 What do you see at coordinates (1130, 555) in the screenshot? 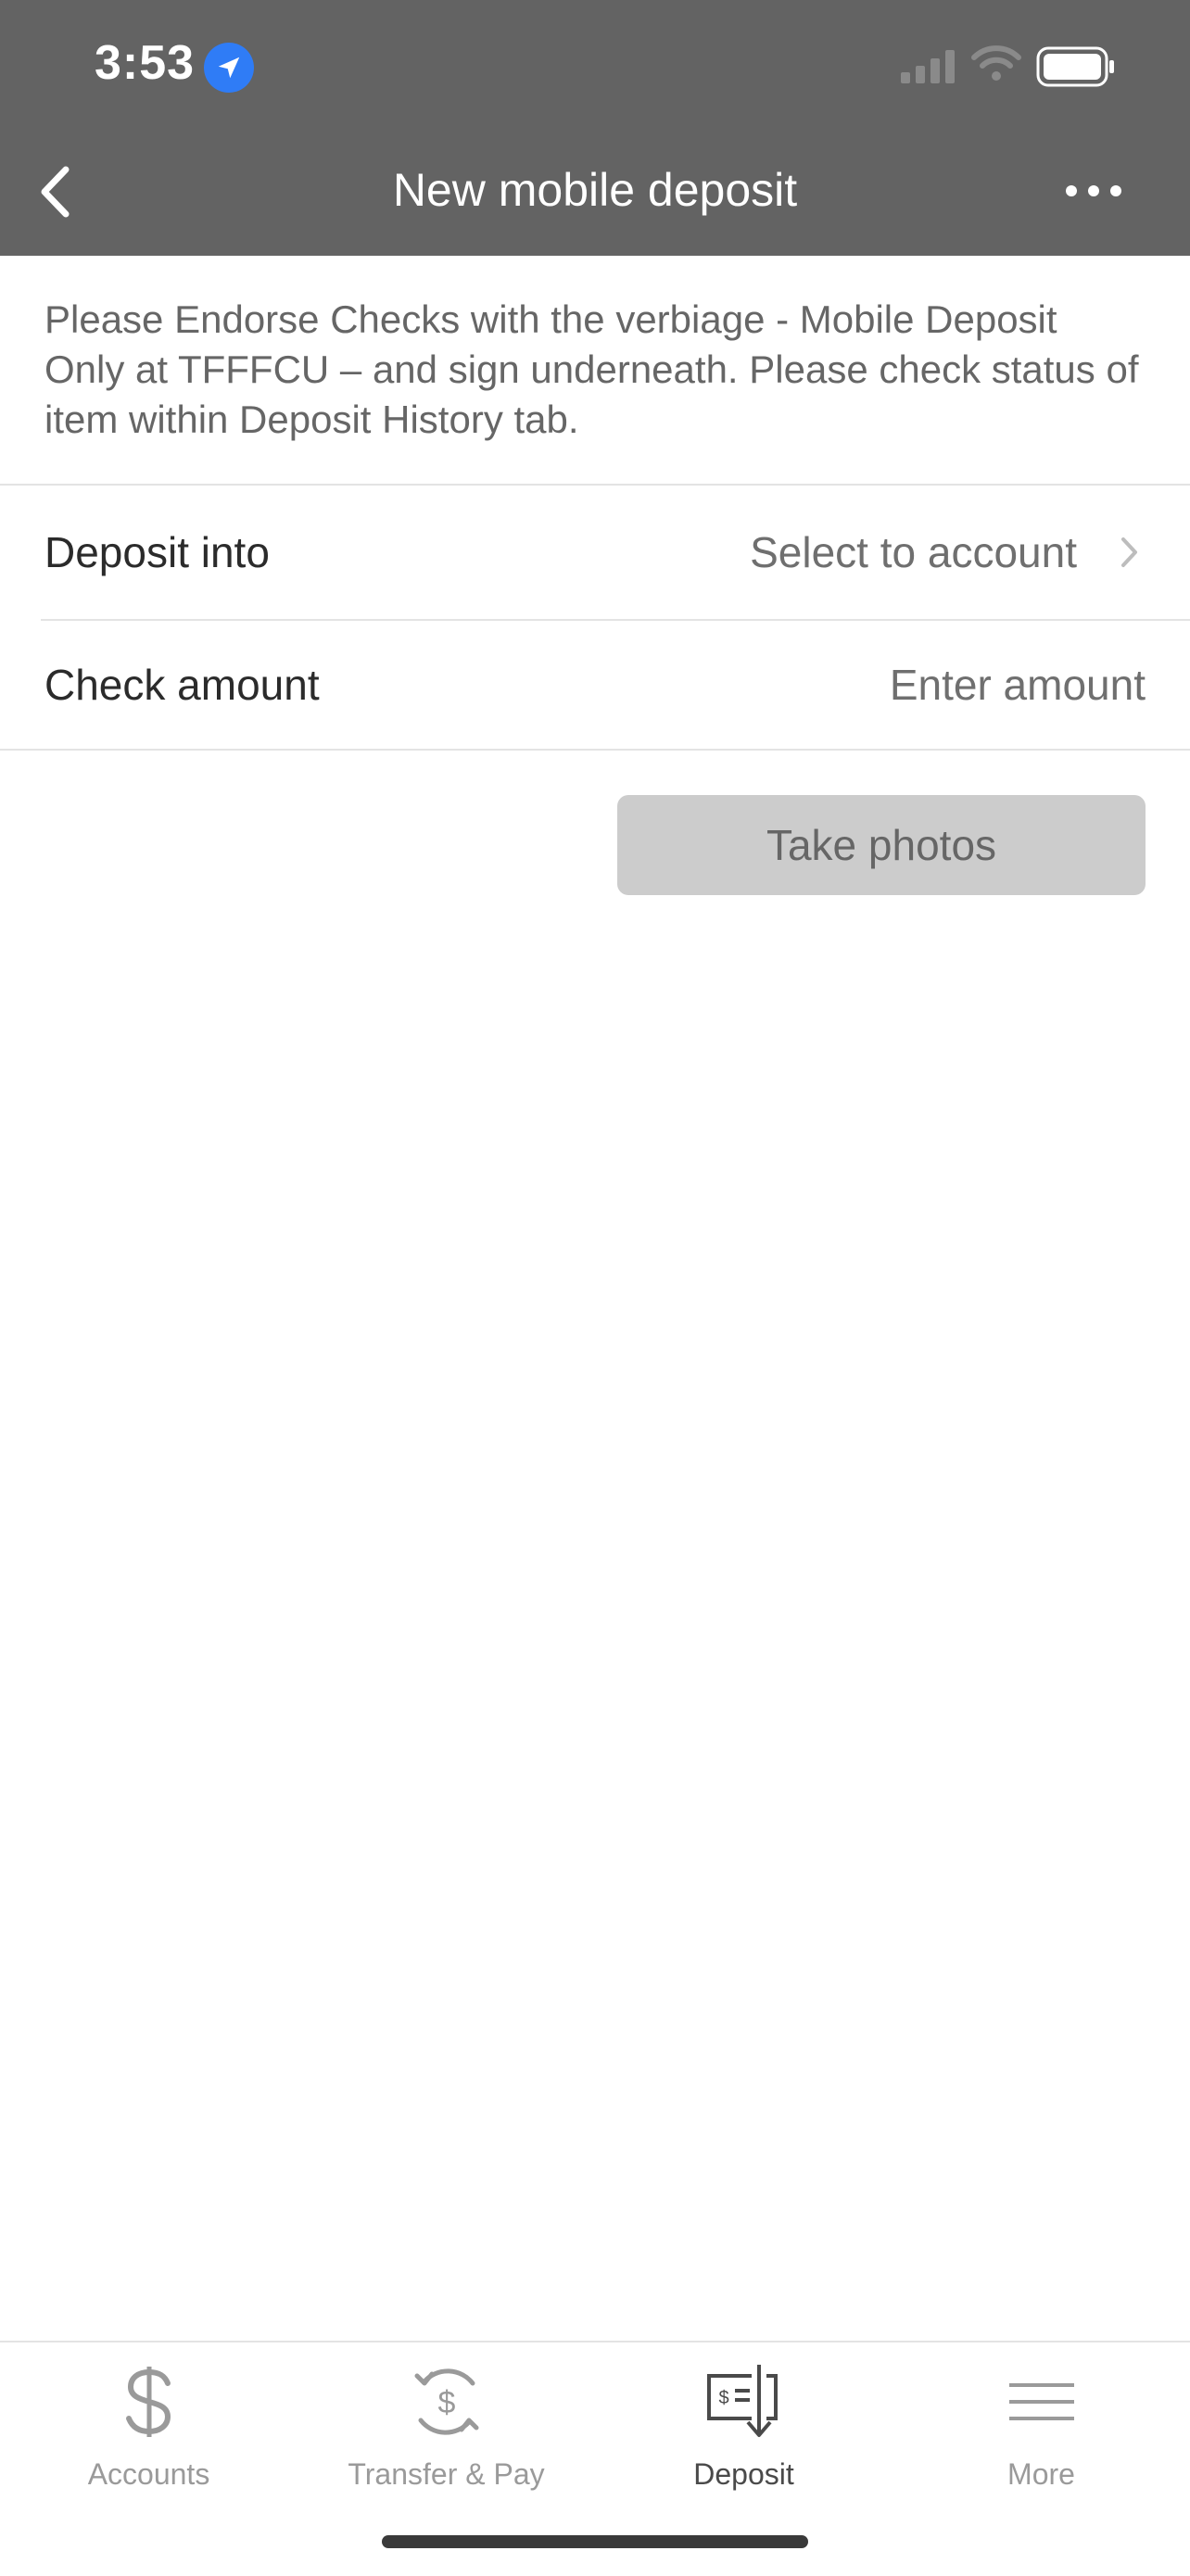
I see `chevron-right-icon` at bounding box center [1130, 555].